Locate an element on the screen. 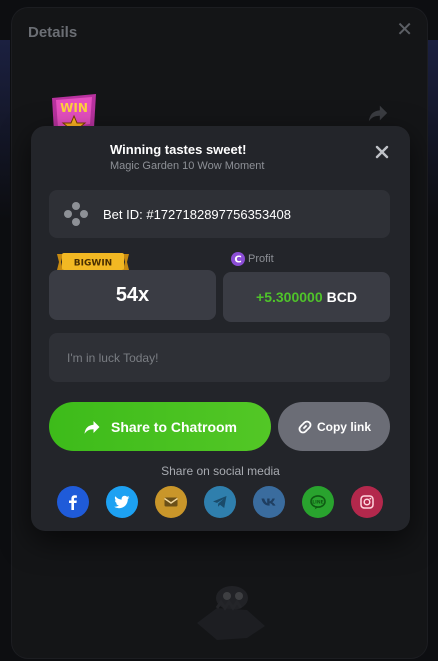 The image size is (438, 661). instagram-button is located at coordinates (367, 502).